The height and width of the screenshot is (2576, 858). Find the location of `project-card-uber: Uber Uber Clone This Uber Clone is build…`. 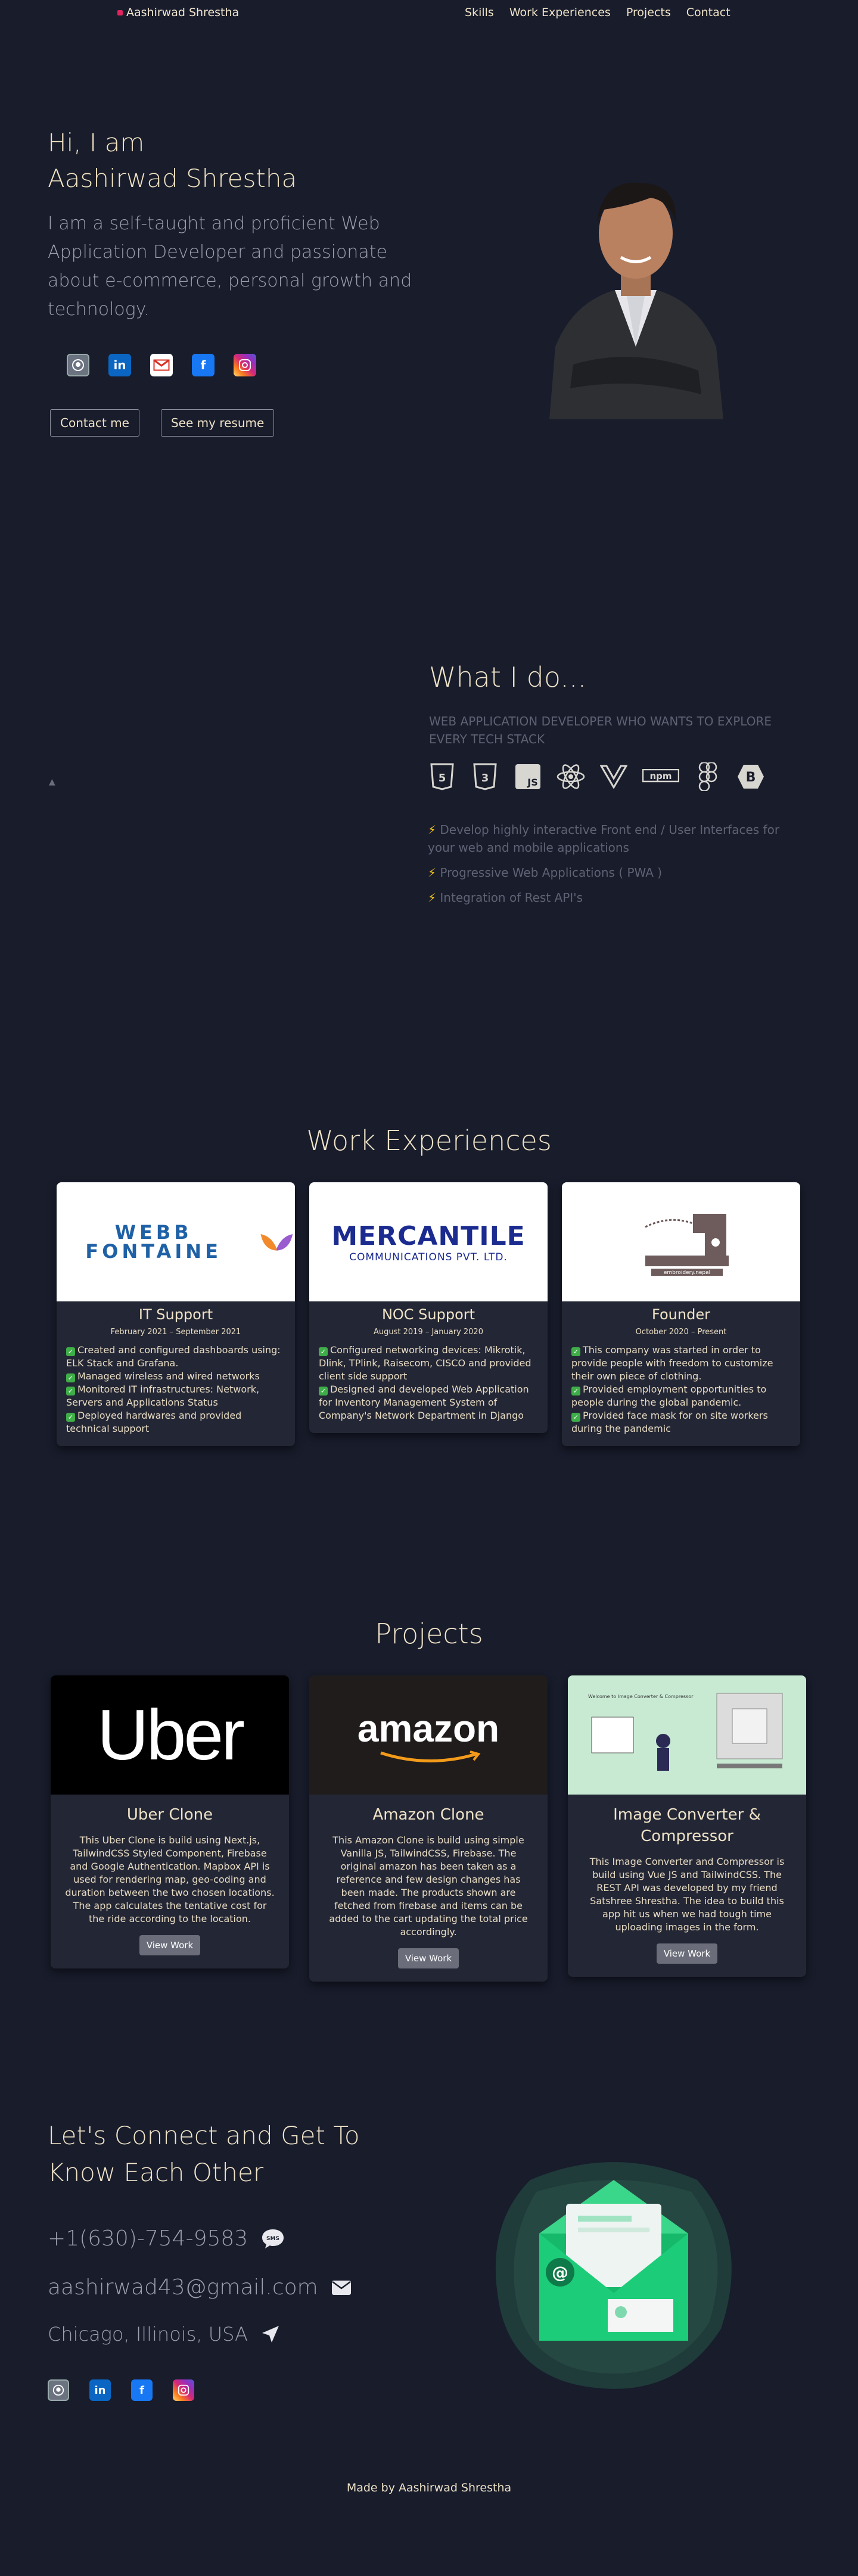

project-card-uber: Uber Uber Clone This Uber Clone is build… is located at coordinates (170, 1821).